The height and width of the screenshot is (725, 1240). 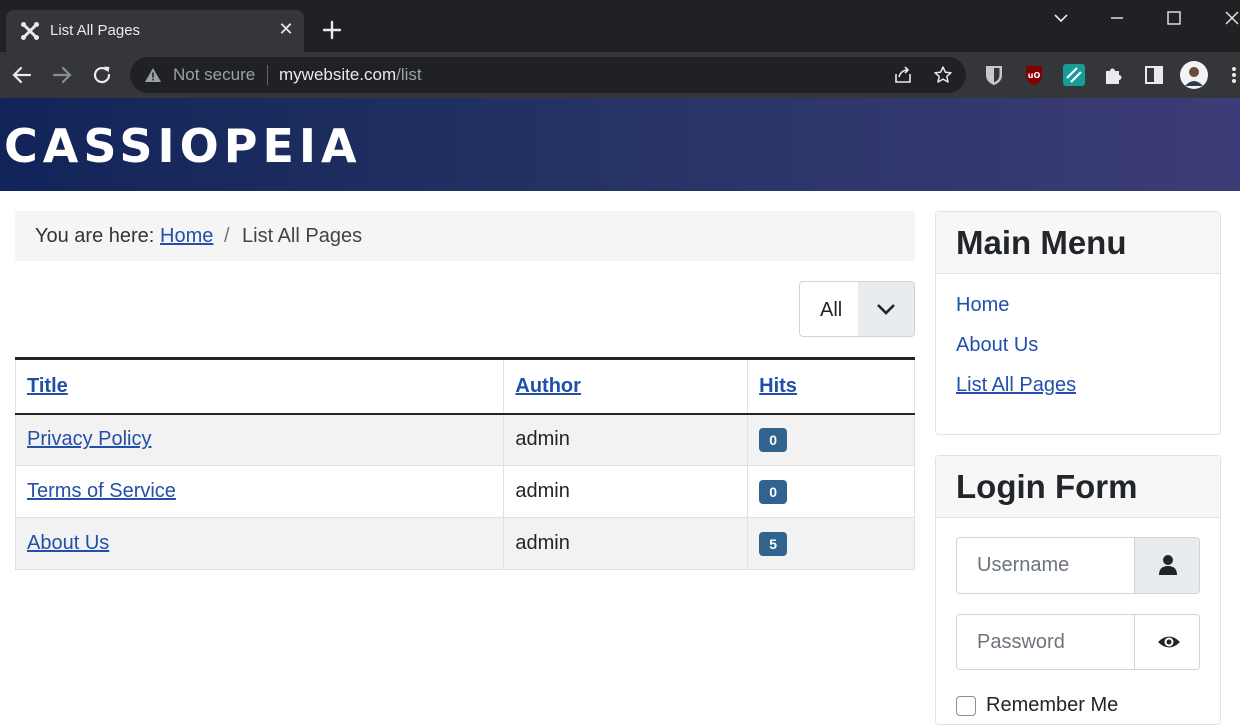 What do you see at coordinates (620, 144) in the screenshot?
I see `site-header: CASSIOPEIA` at bounding box center [620, 144].